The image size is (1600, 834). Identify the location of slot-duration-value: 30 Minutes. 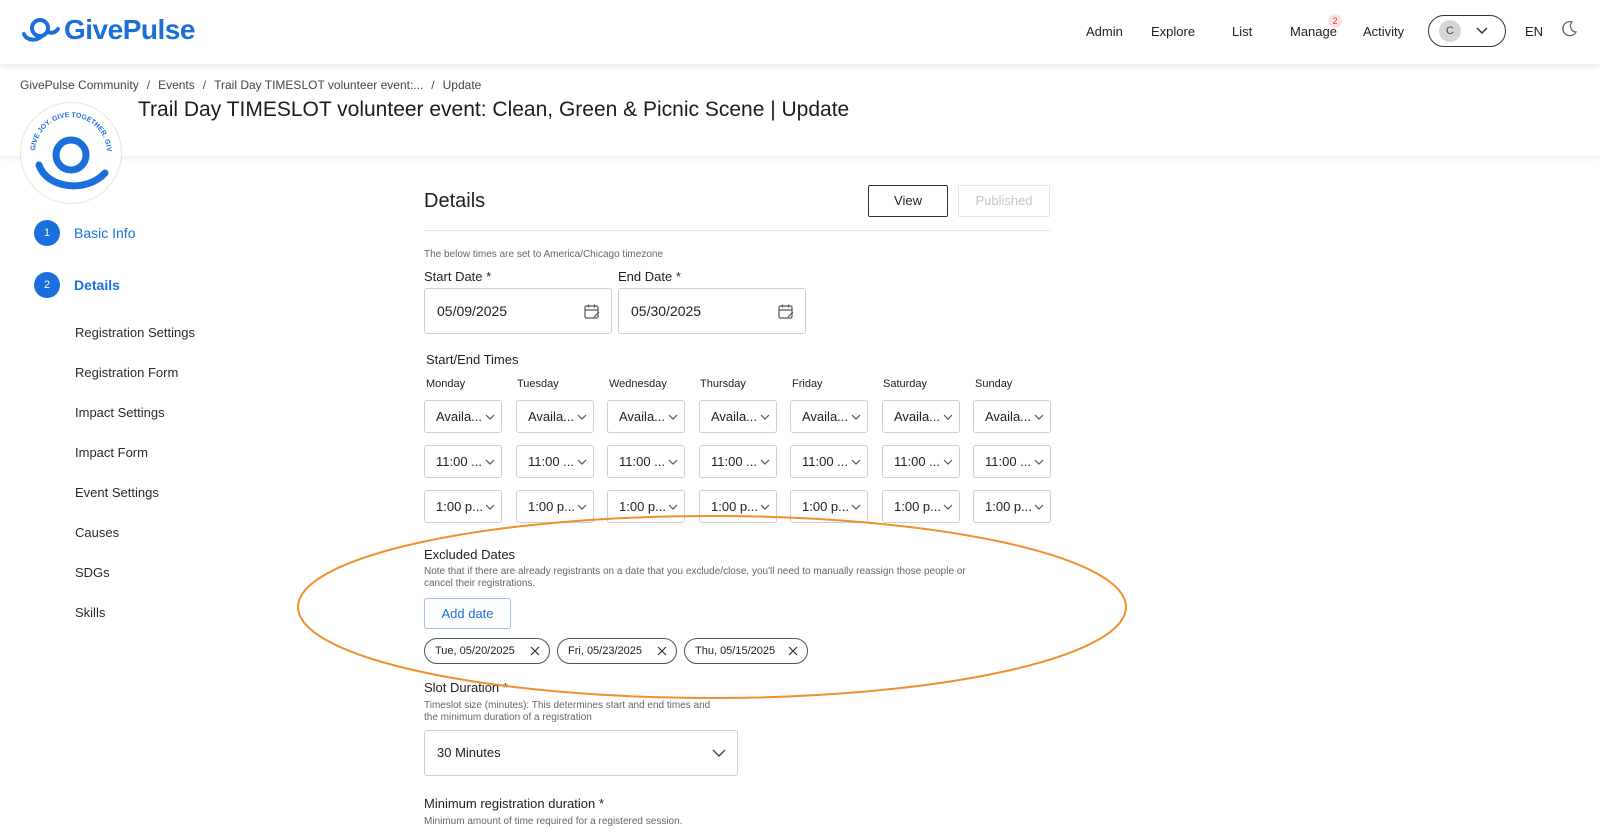
(469, 752).